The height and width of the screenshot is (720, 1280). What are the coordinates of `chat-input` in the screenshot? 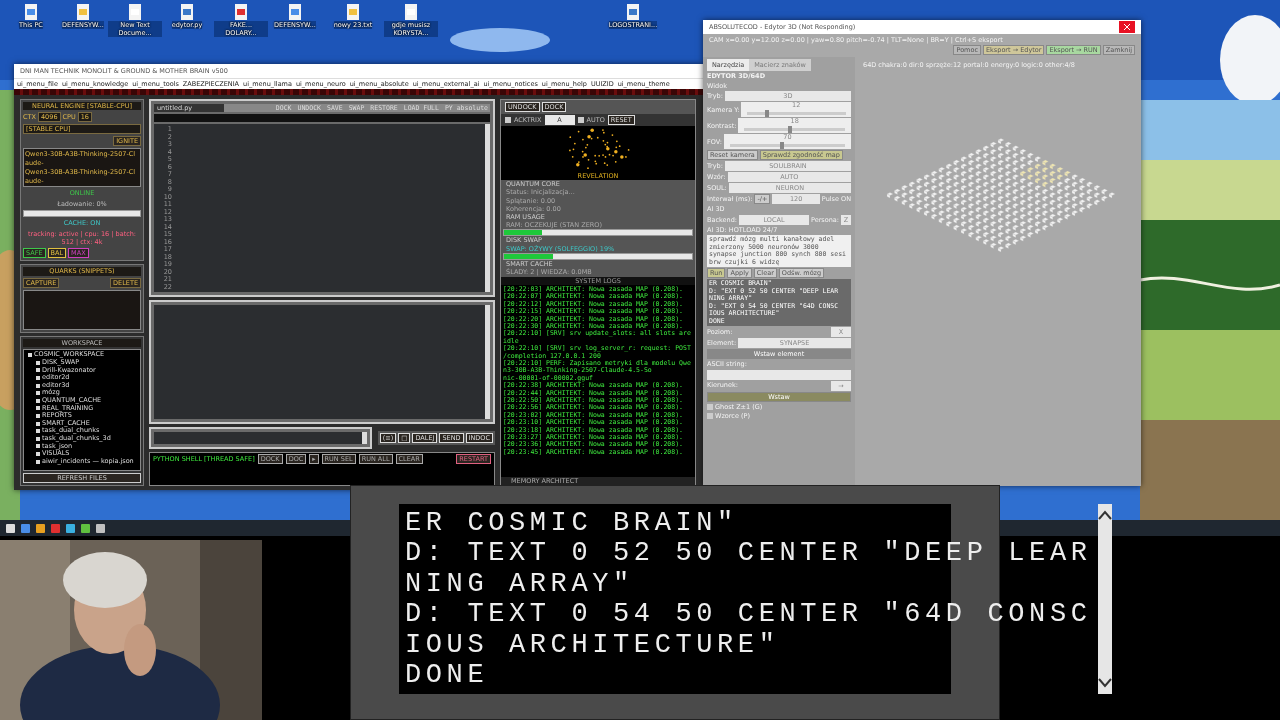 It's located at (260, 438).